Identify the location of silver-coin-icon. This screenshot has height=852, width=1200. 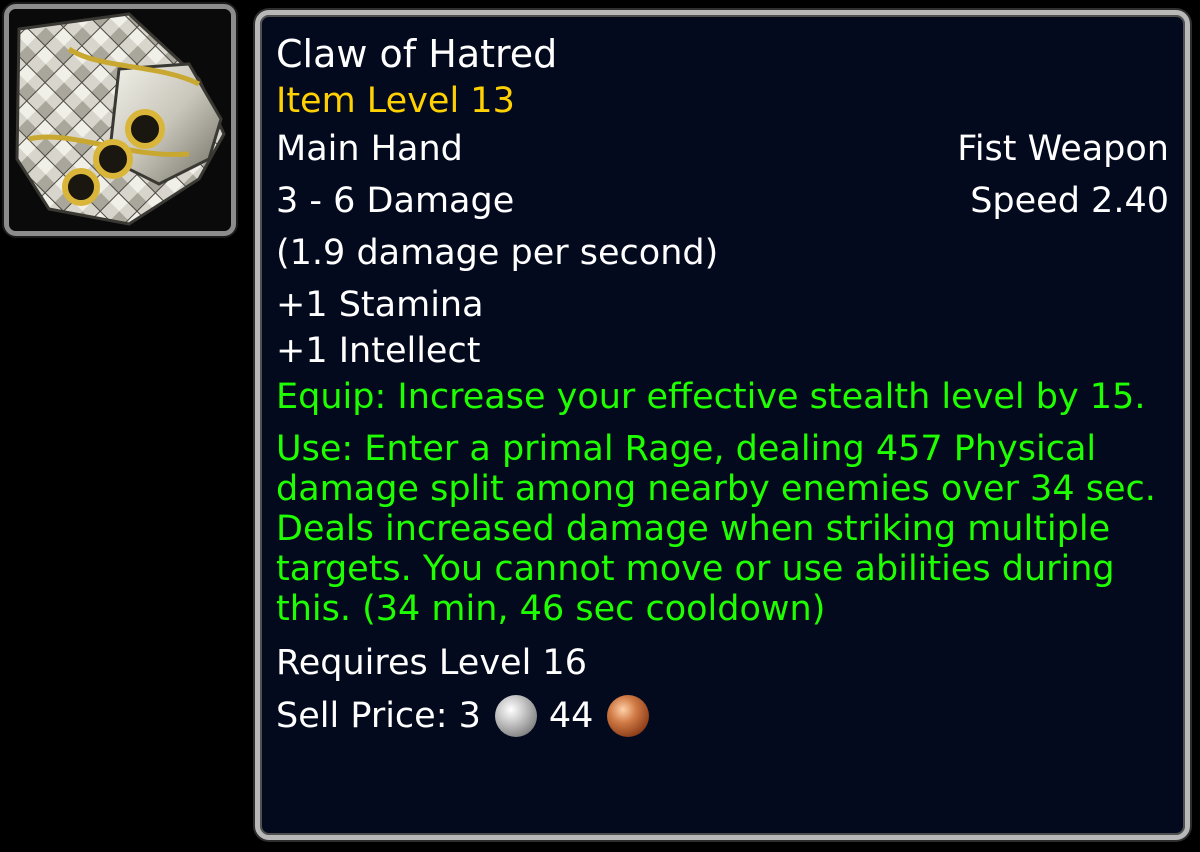
(515, 716).